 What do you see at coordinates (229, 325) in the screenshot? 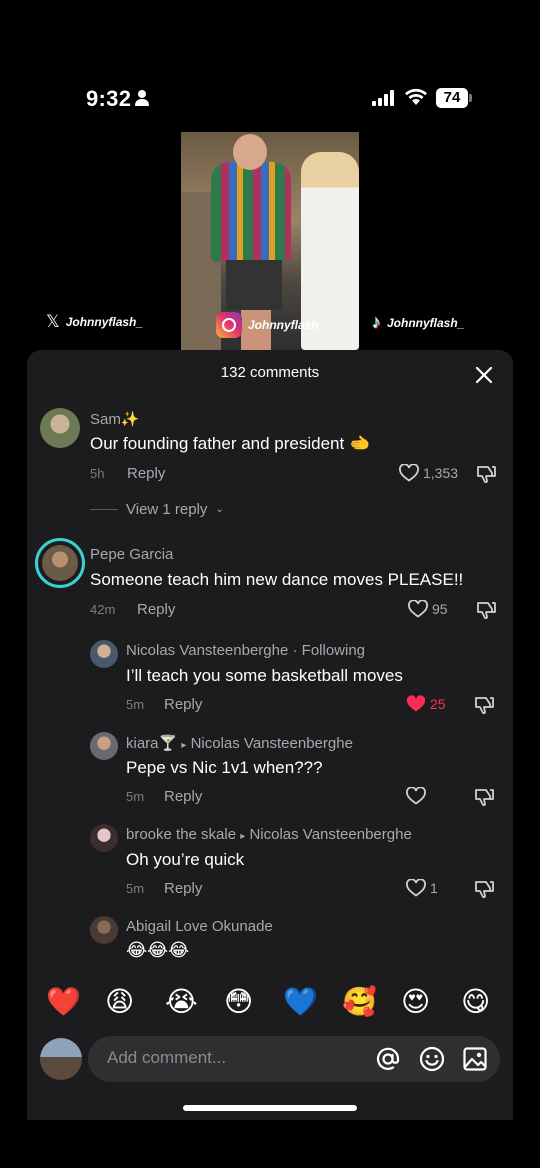
I see `instagram-logo-icon` at bounding box center [229, 325].